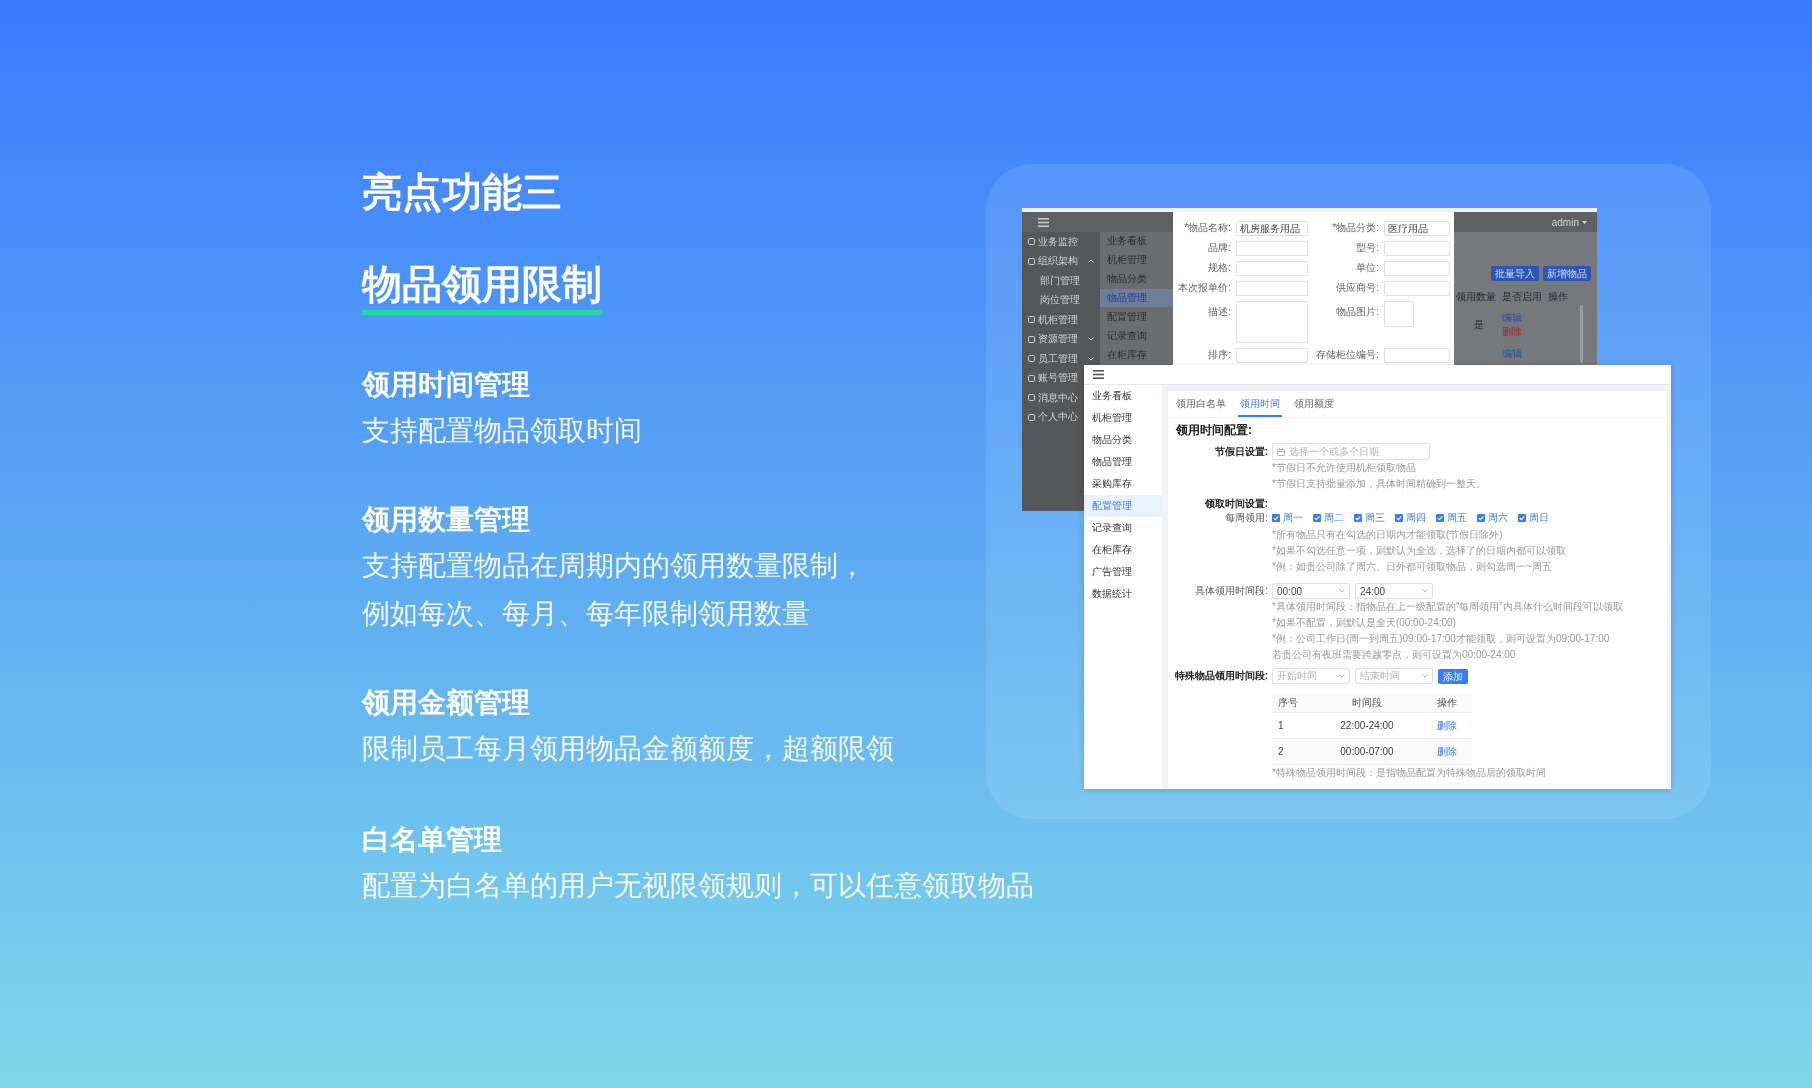 This screenshot has width=1812, height=1088. Describe the element at coordinates (1287, 518) in the screenshot. I see `weekday-checkbox: 周一` at that location.